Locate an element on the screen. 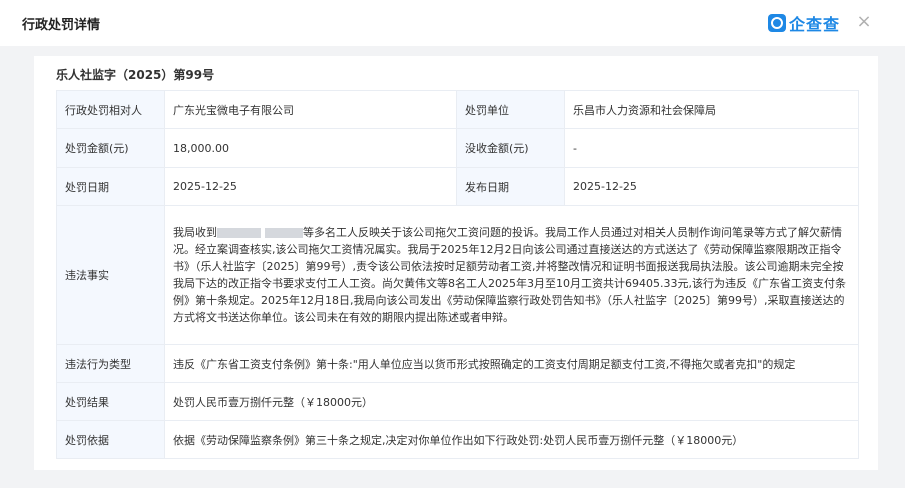  page-title: 行政处罚详情 is located at coordinates (61, 25).